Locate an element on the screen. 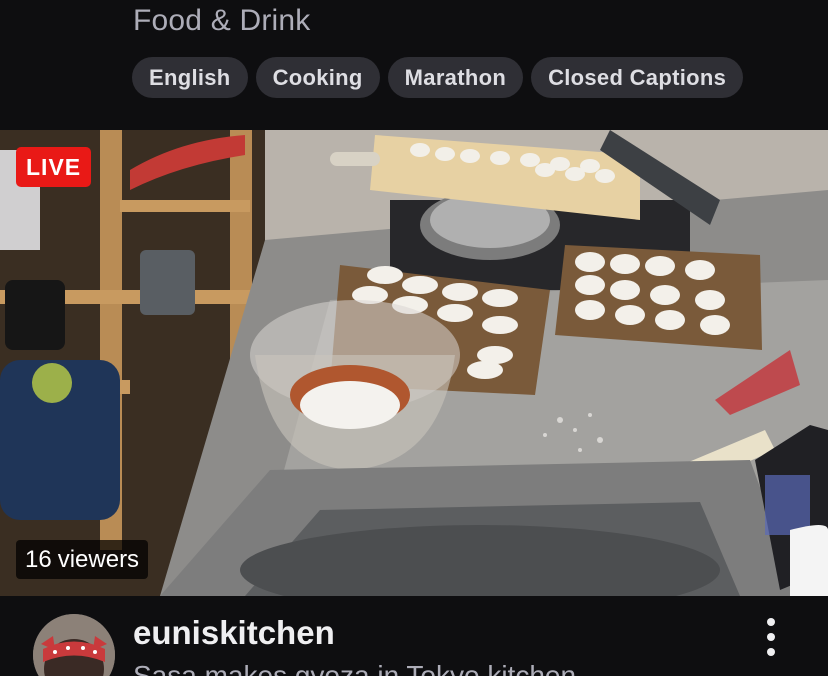  category-link: Food & Drink is located at coordinates (221, 21).